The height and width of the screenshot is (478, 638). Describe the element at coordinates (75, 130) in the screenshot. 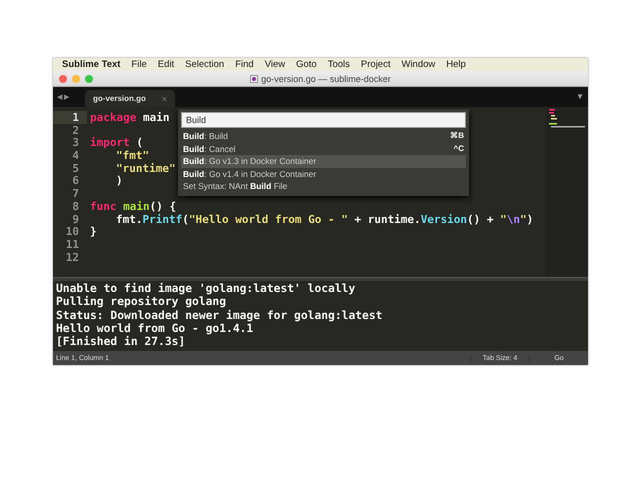

I see `line-number: 2` at that location.